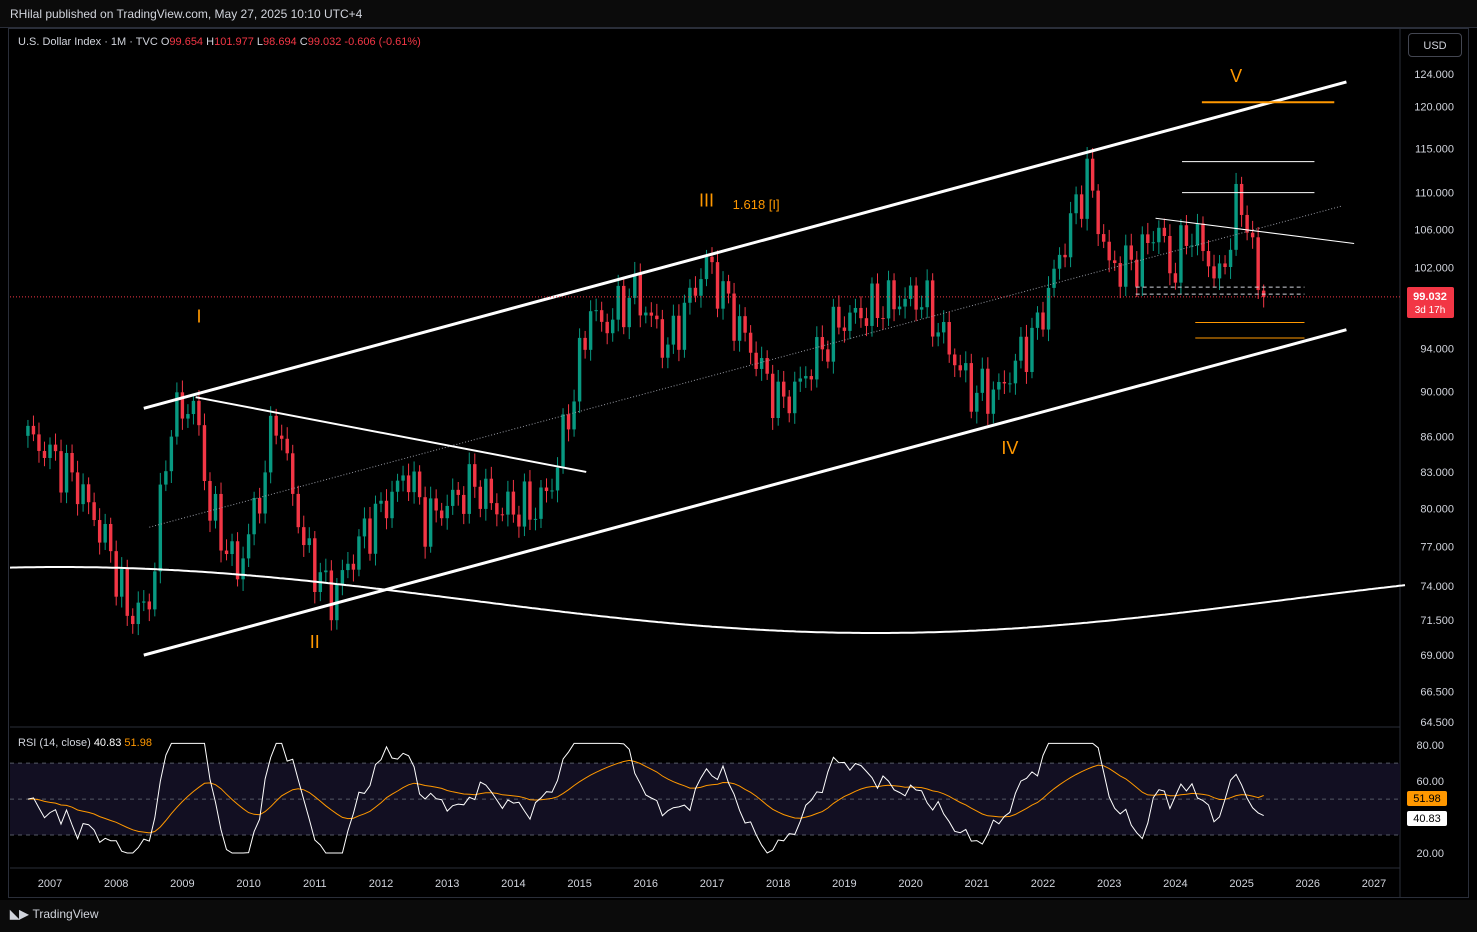 The image size is (1477, 932). What do you see at coordinates (234, 42) in the screenshot?
I see `high-value: 101.977` at bounding box center [234, 42].